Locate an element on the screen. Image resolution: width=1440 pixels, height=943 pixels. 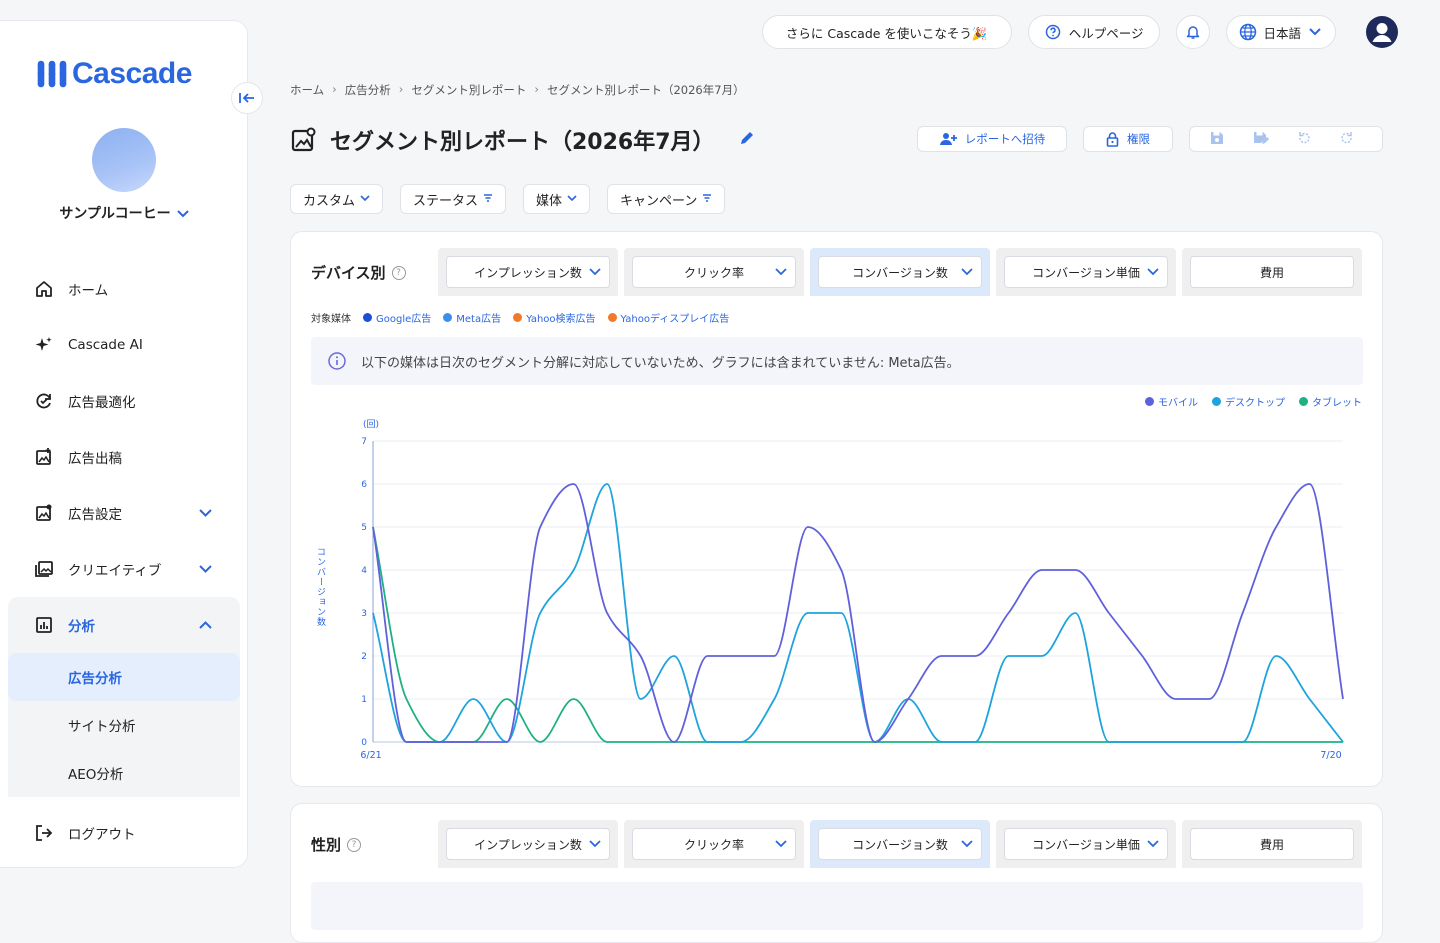
filter-label: 媒体 is located at coordinates (549, 201).